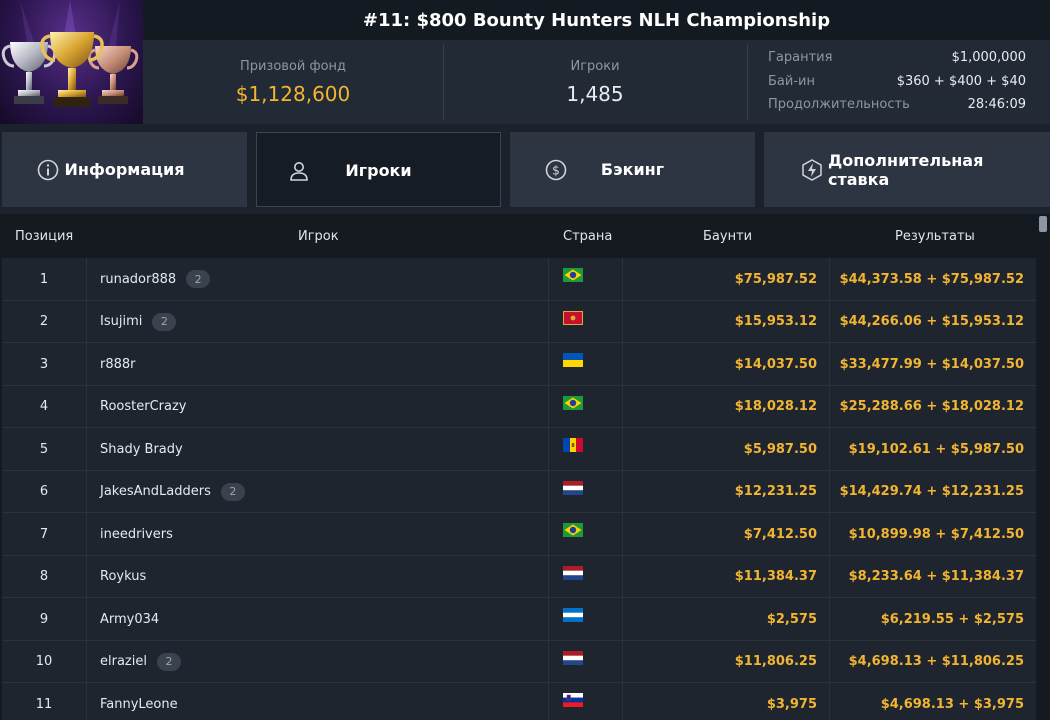 Image resolution: width=1050 pixels, height=720 pixels. Describe the element at coordinates (932, 701) in the screenshot. I see `result-cell: $4,698.13 + $3,975` at that location.